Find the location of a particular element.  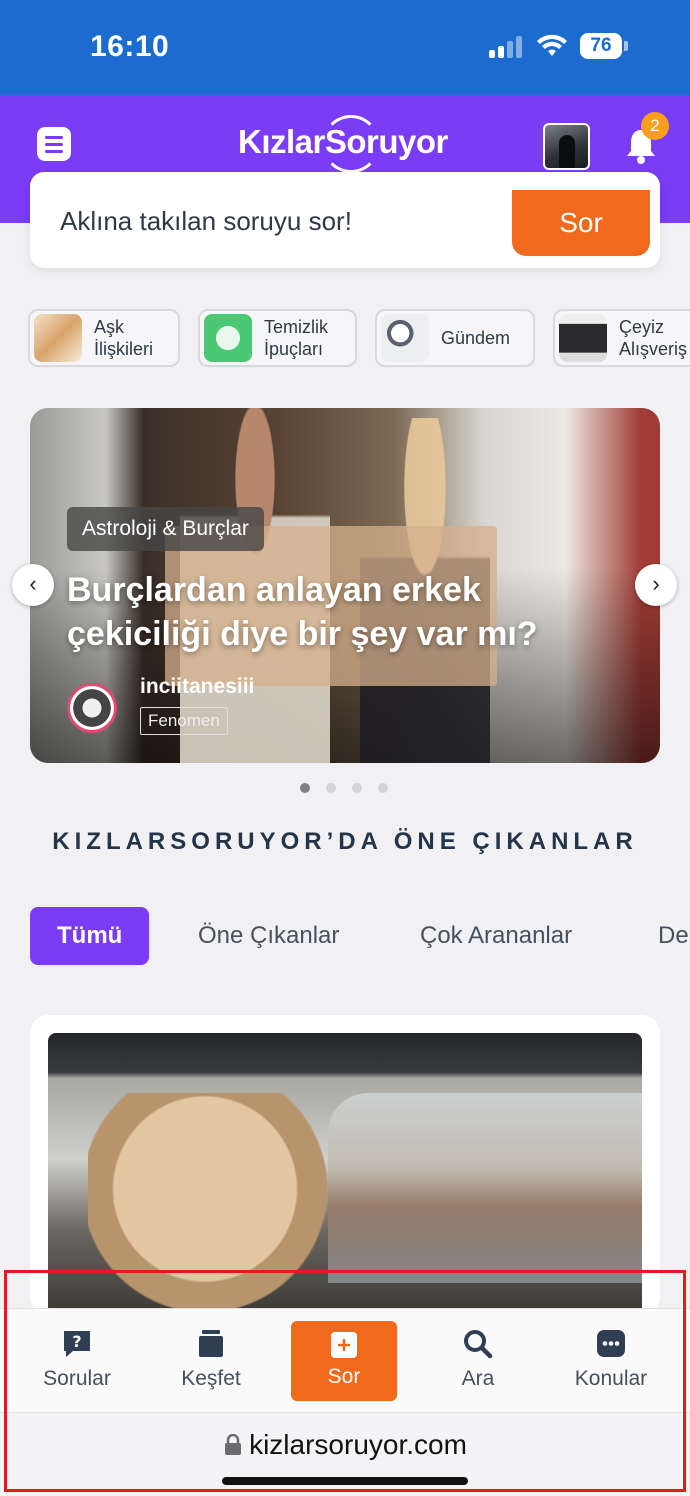

category-chip-gundem: Gündem is located at coordinates (455, 338).